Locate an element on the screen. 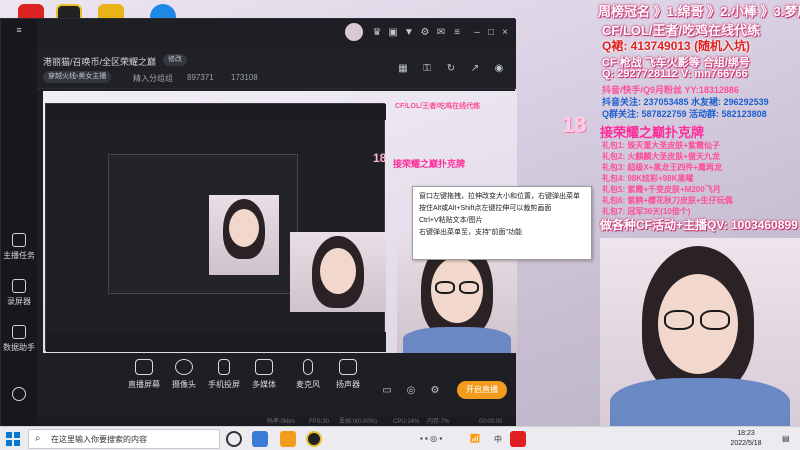  minimize-icon: – is located at coordinates (477, 33).